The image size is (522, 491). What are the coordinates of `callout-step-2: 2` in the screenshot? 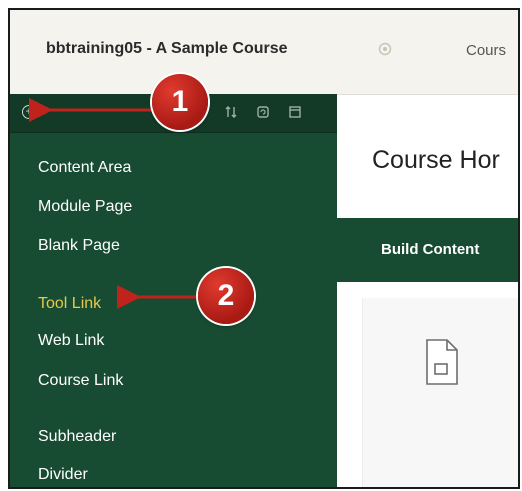 It's located at (226, 296).